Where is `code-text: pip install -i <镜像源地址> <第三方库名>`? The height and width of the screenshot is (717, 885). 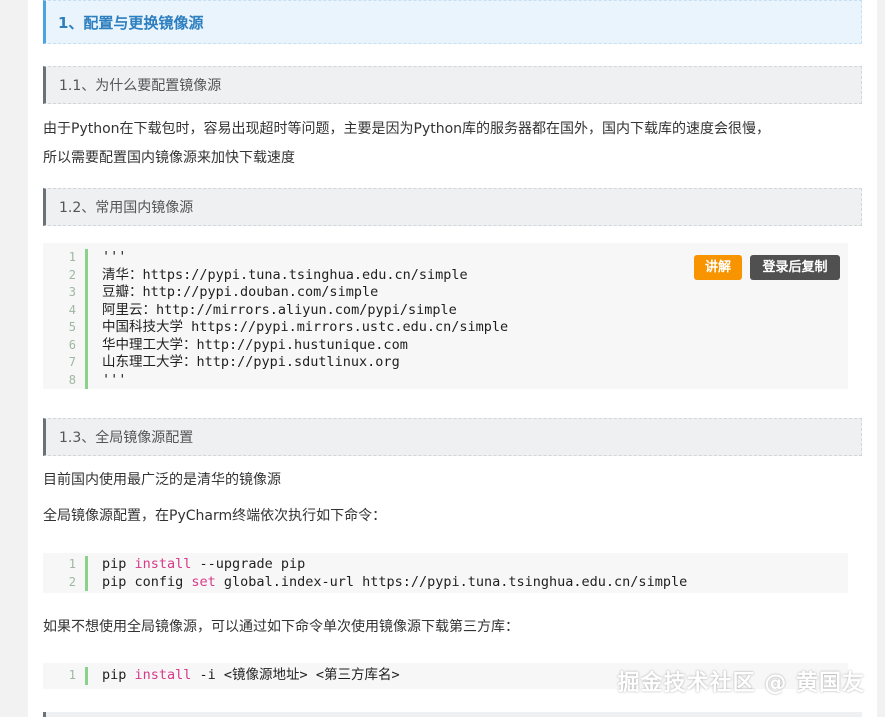 code-text: pip install -i <镜像源地址> <第三方库名> is located at coordinates (251, 676).